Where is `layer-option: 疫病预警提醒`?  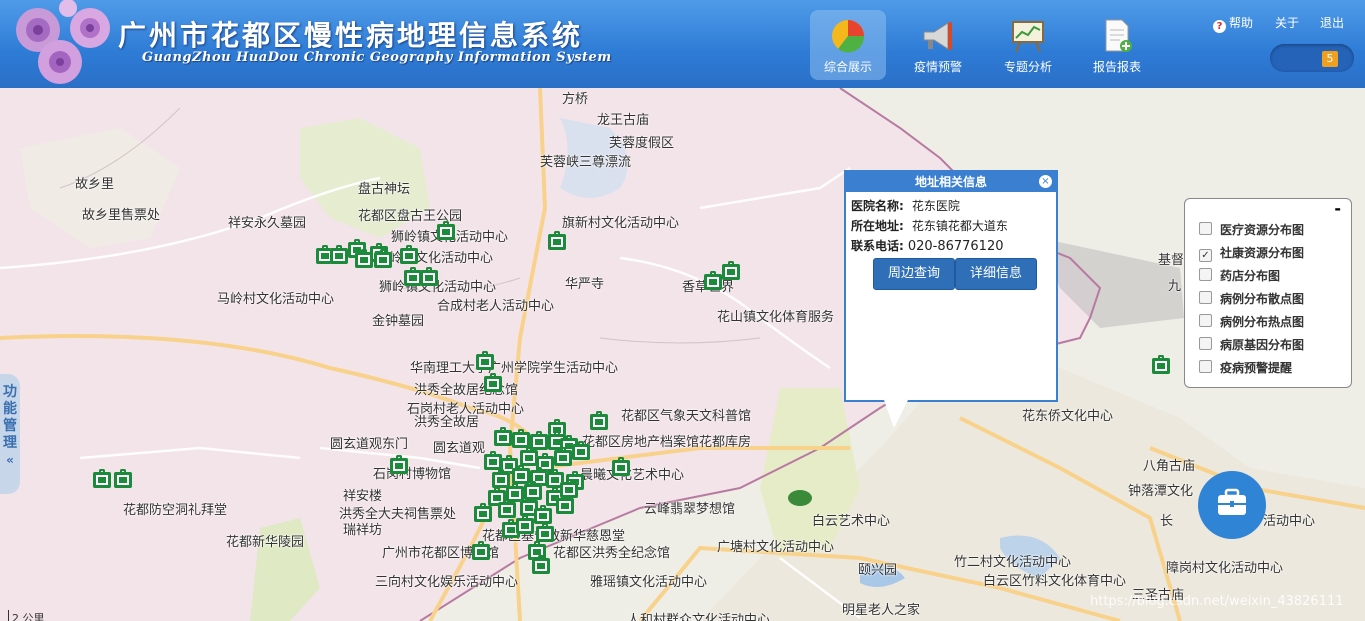
layer-option: 疫病预警提醒 is located at coordinates (1245, 367).